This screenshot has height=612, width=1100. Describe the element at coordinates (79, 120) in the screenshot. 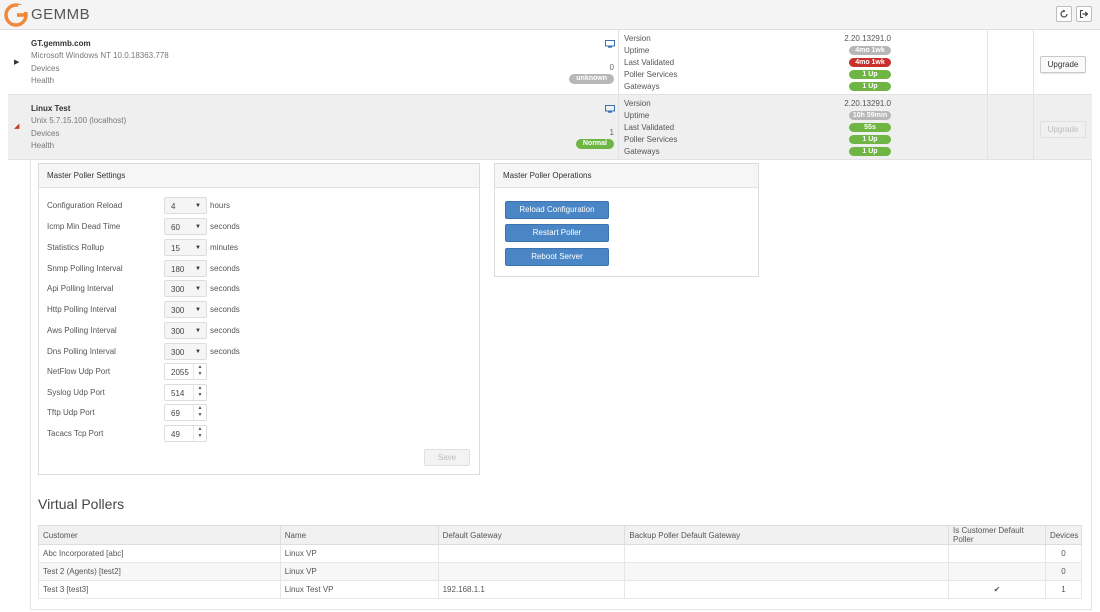

I see `poller-os: Unix 5.7.15.100 (localhost)` at that location.